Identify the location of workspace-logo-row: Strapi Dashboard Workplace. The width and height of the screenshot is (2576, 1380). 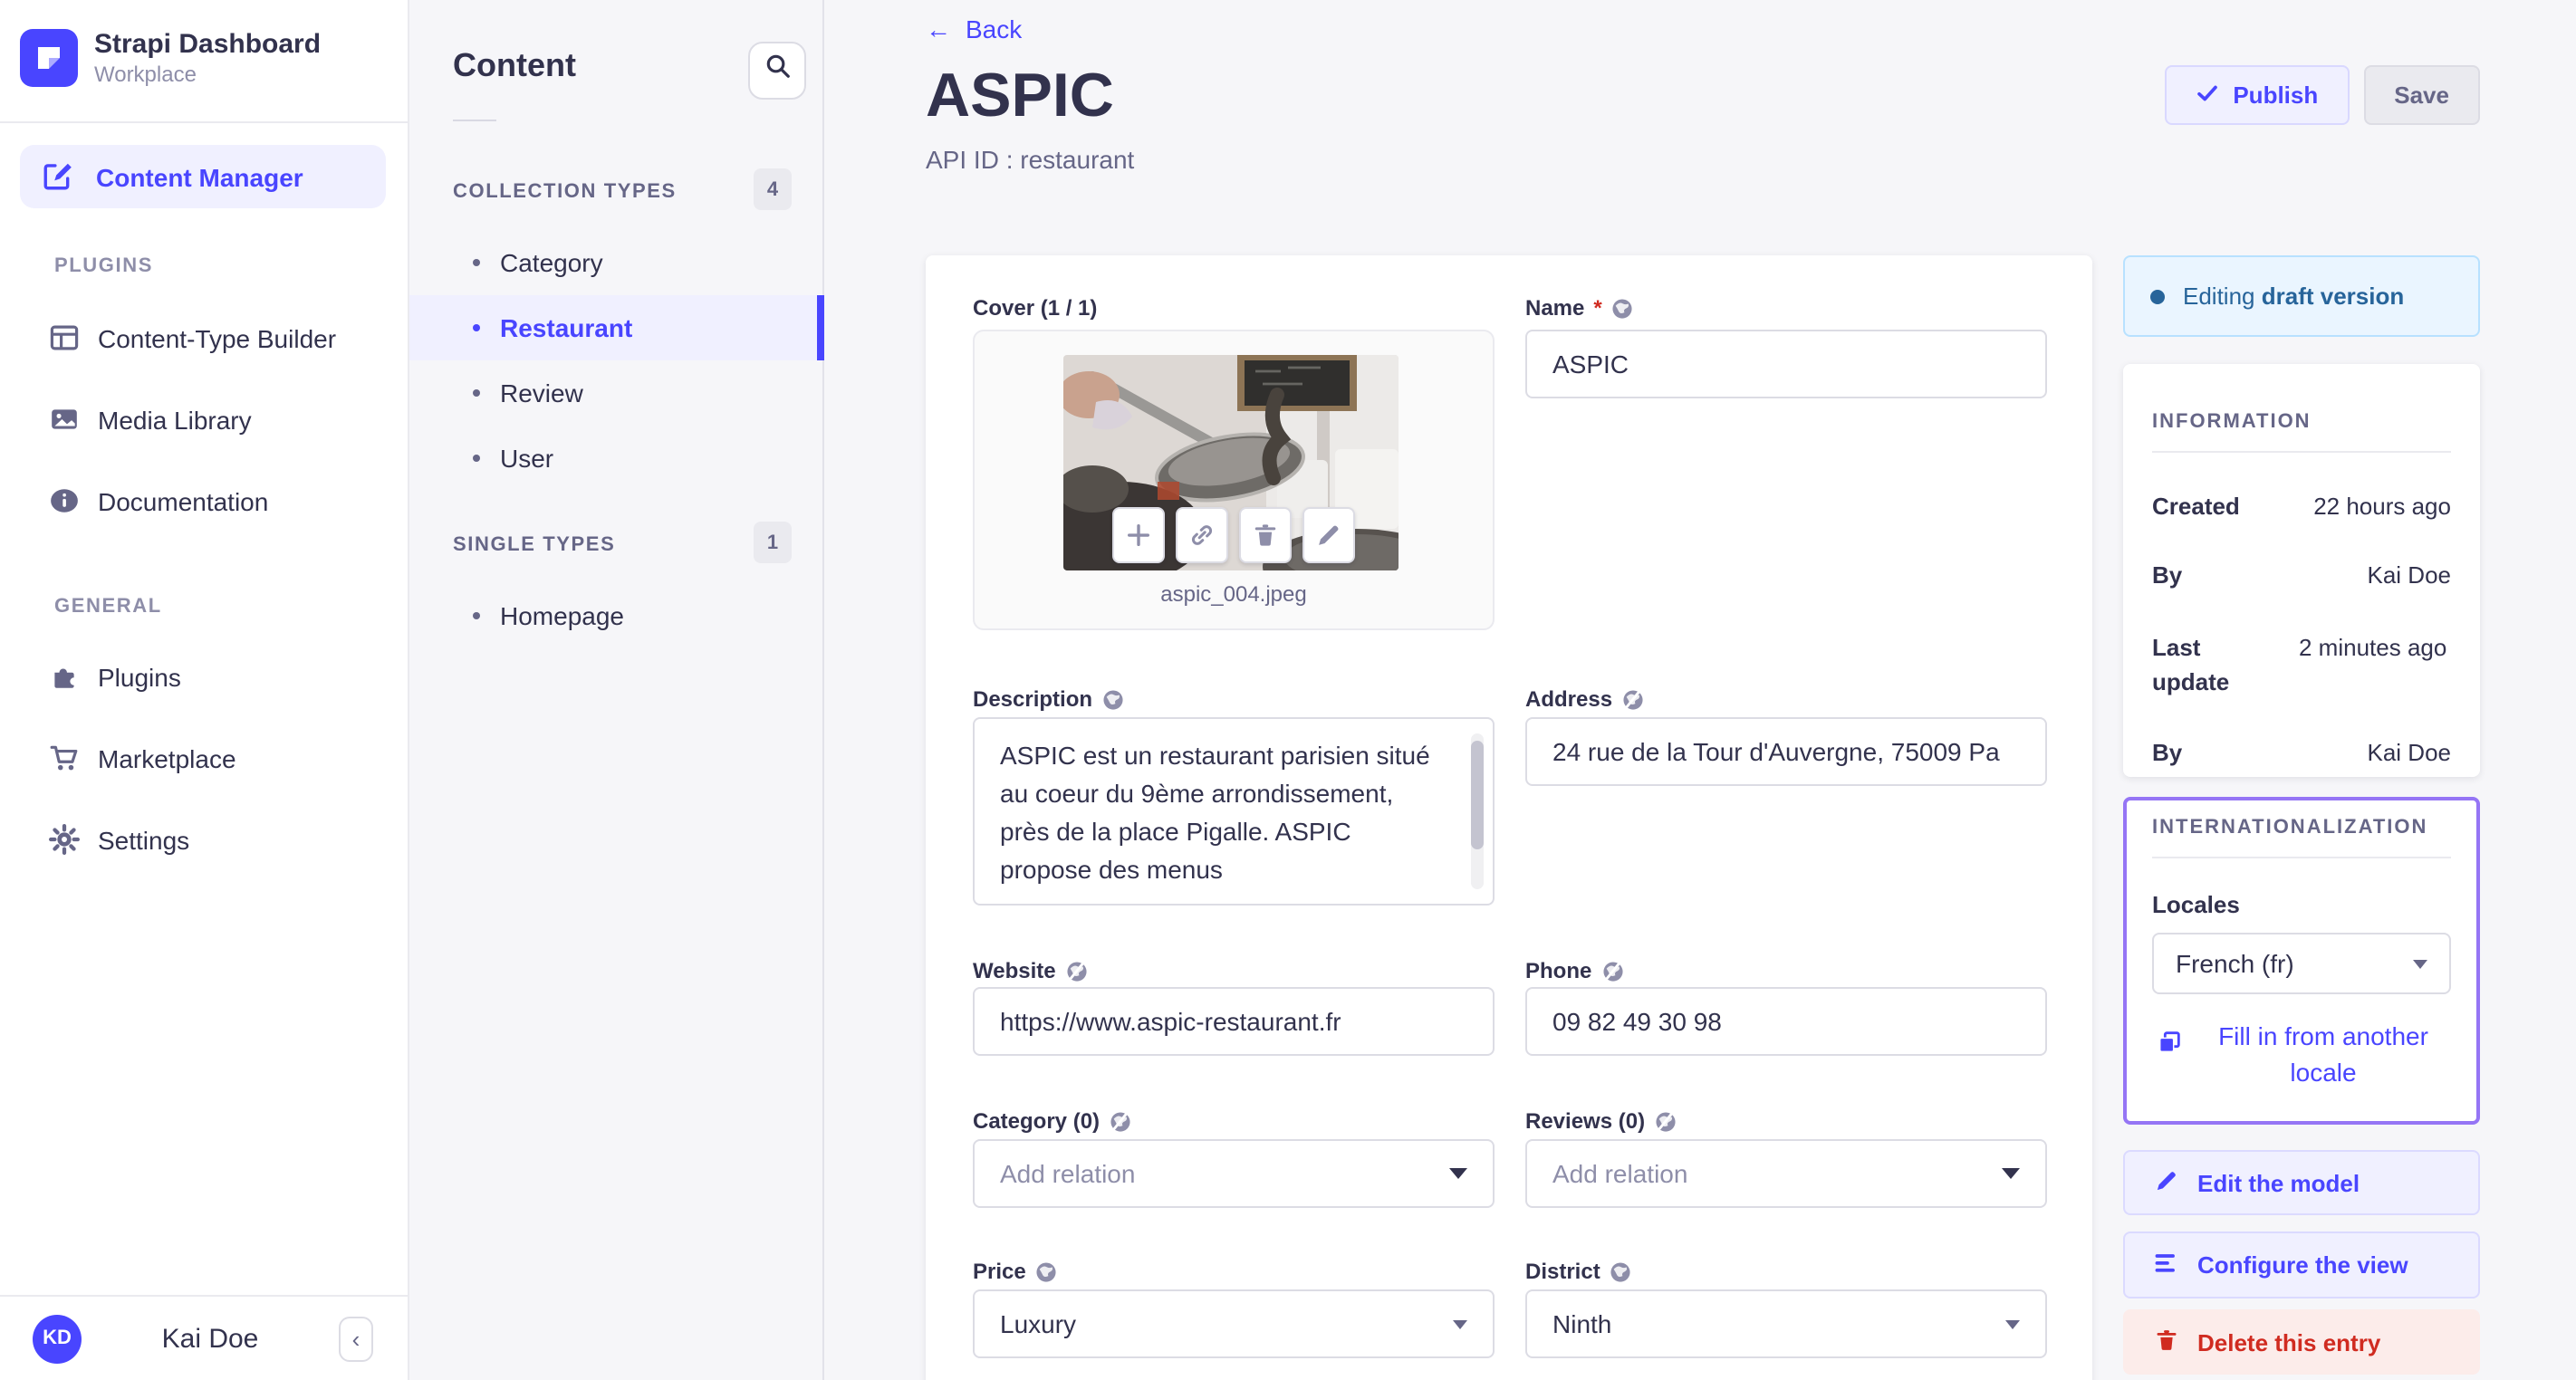
(170, 58).